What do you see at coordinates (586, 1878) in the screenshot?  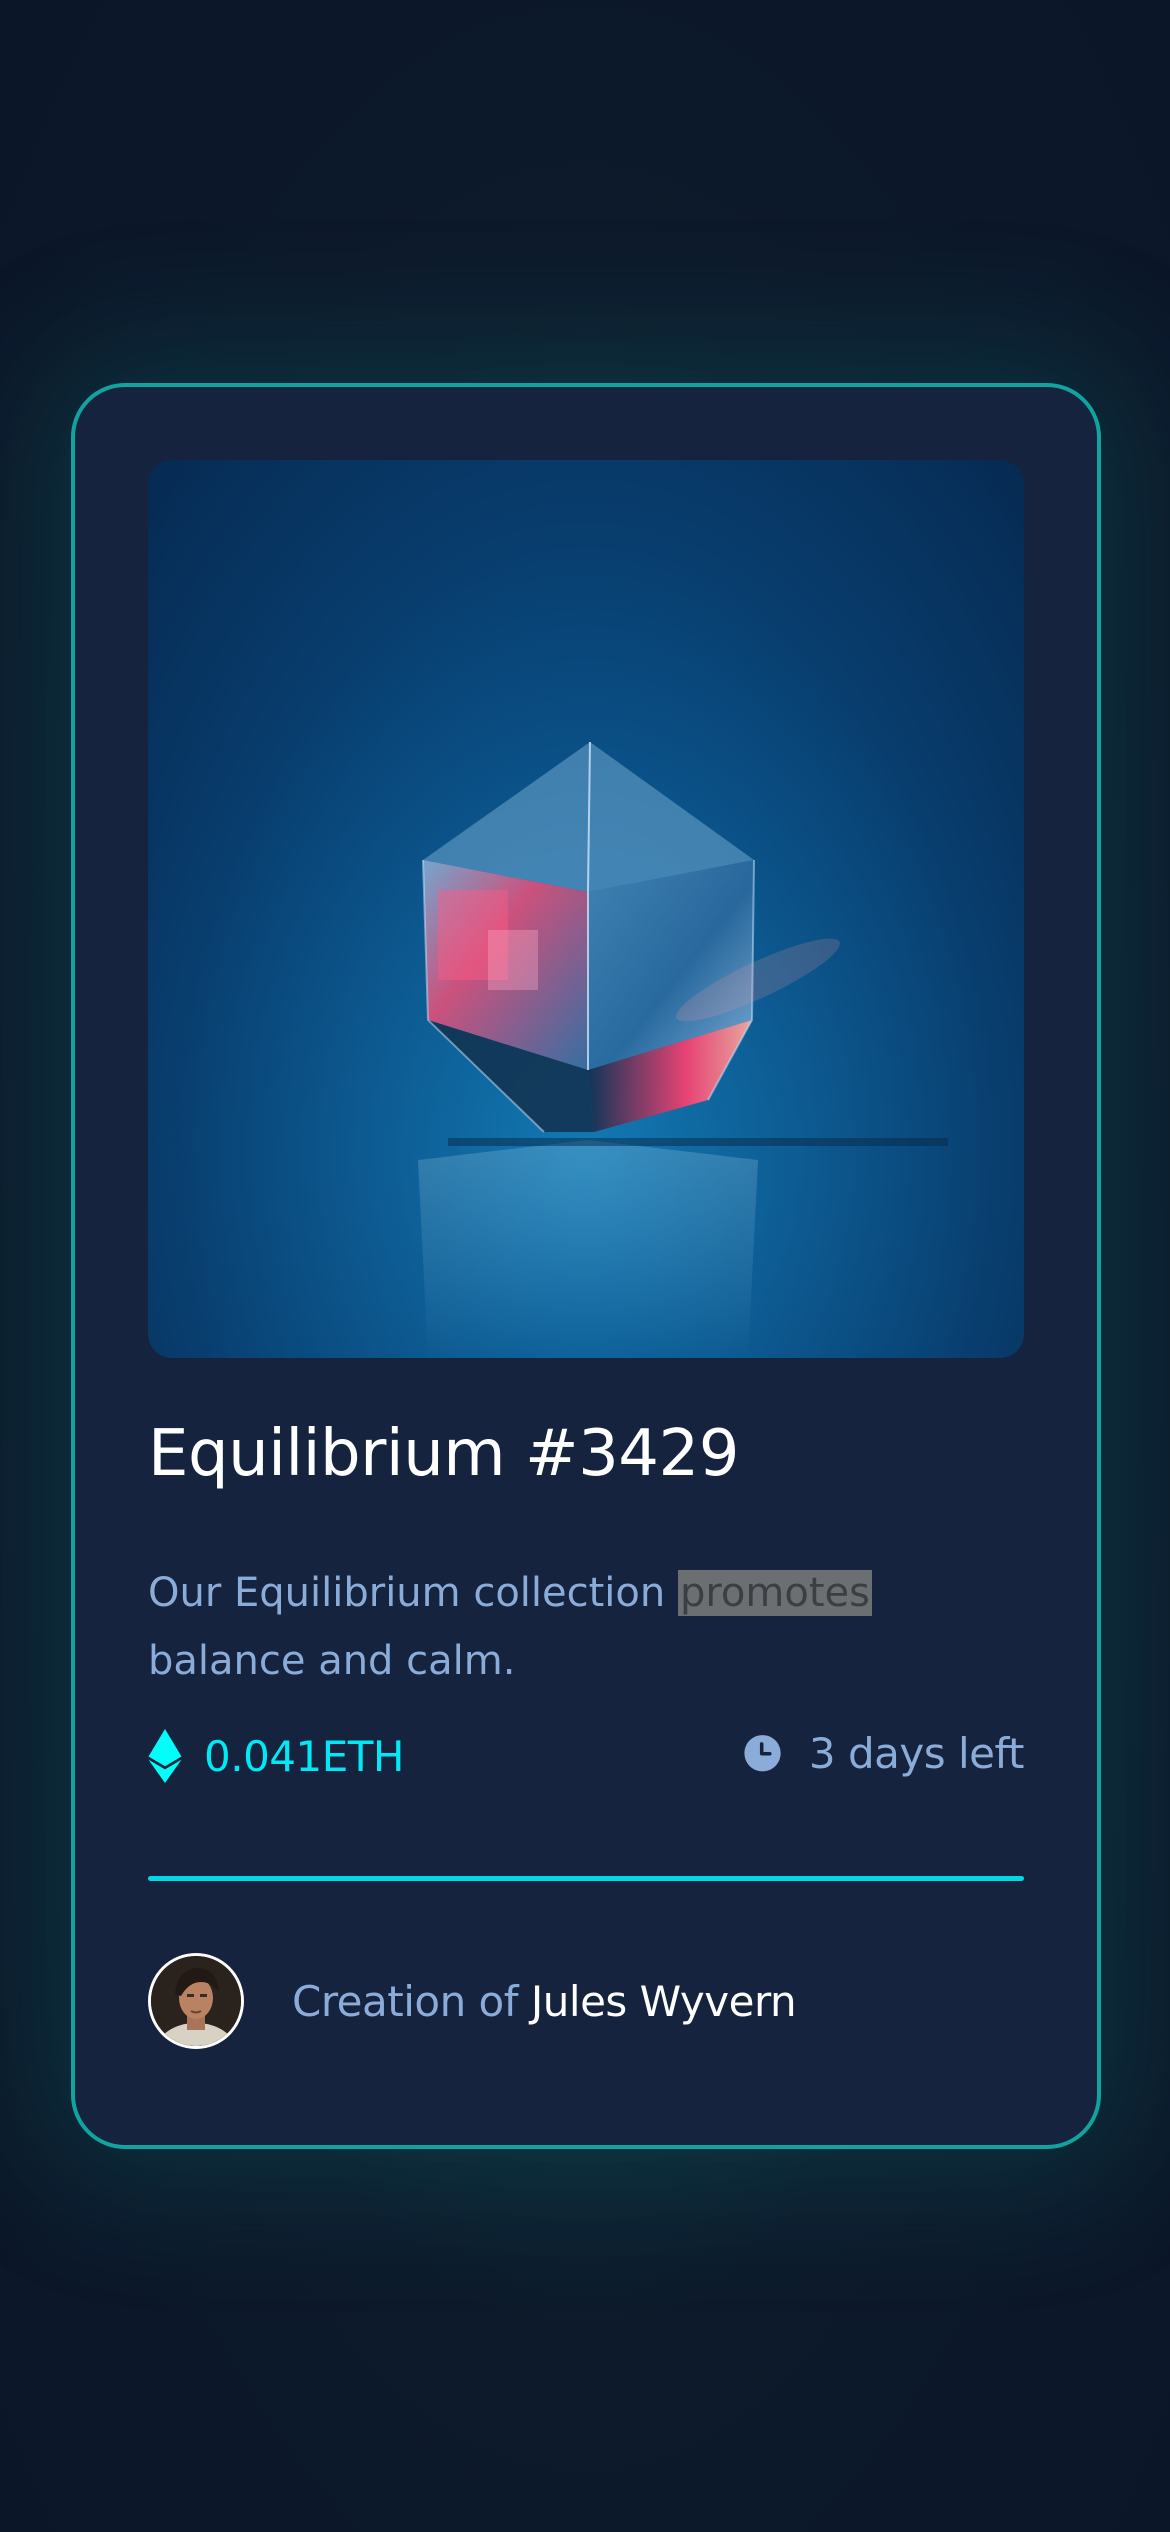 I see `divider` at bounding box center [586, 1878].